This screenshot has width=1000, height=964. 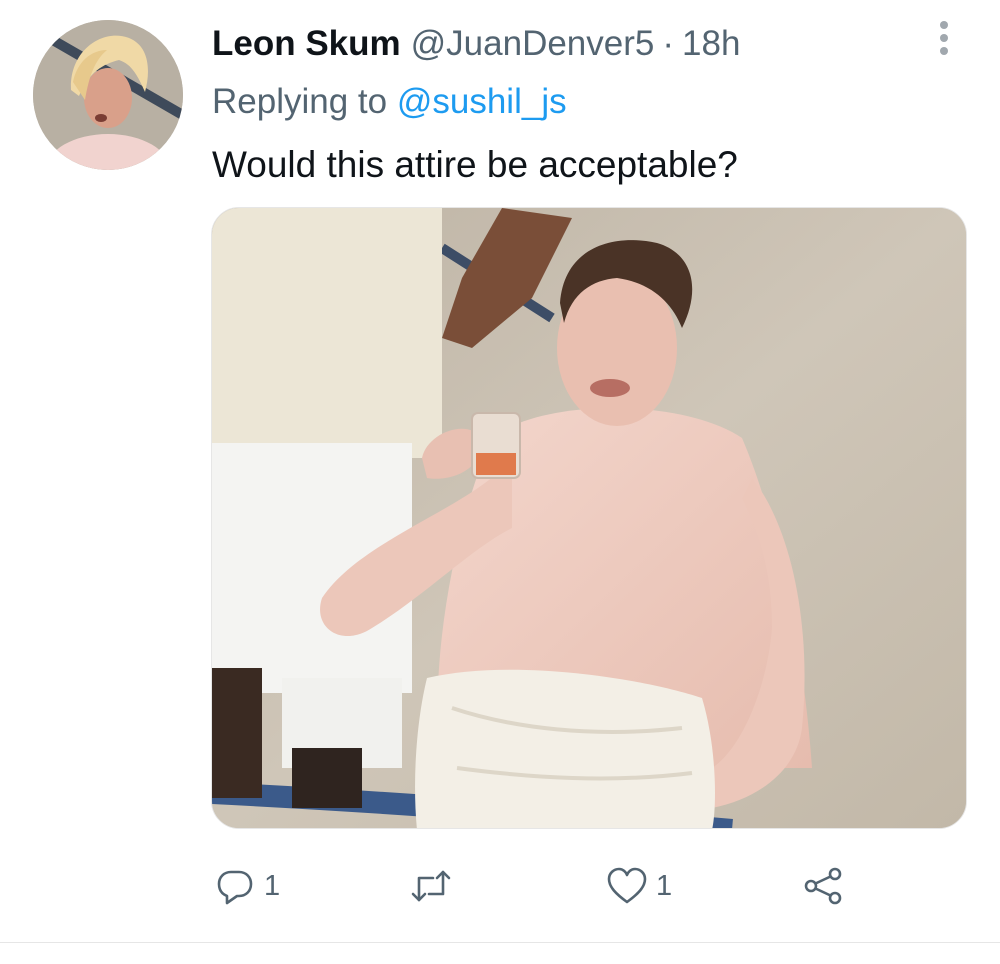 What do you see at coordinates (533, 44) in the screenshot?
I see `user-handle: @JuanDenver5` at bounding box center [533, 44].